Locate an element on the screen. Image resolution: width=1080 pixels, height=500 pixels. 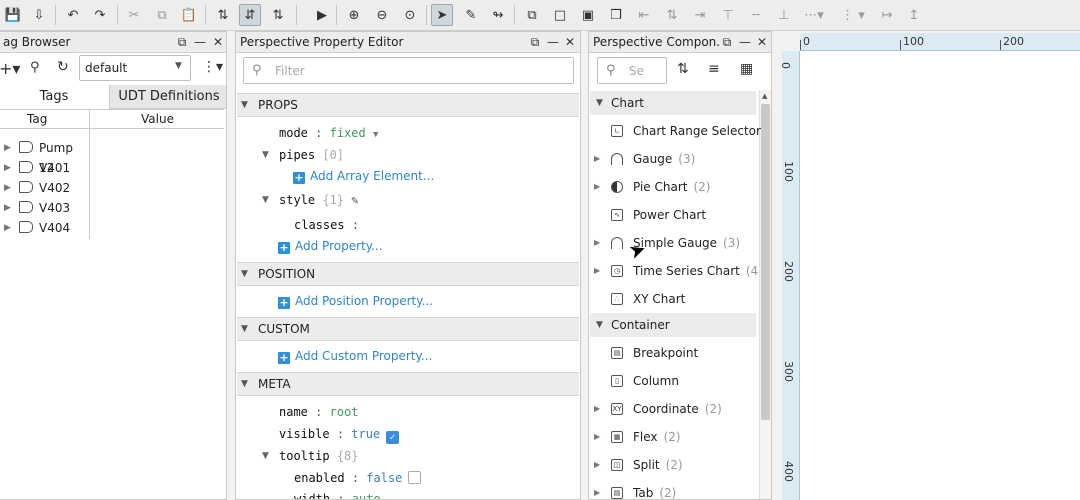
scroll-up-icon: ▲ is located at coordinates (764, 96).